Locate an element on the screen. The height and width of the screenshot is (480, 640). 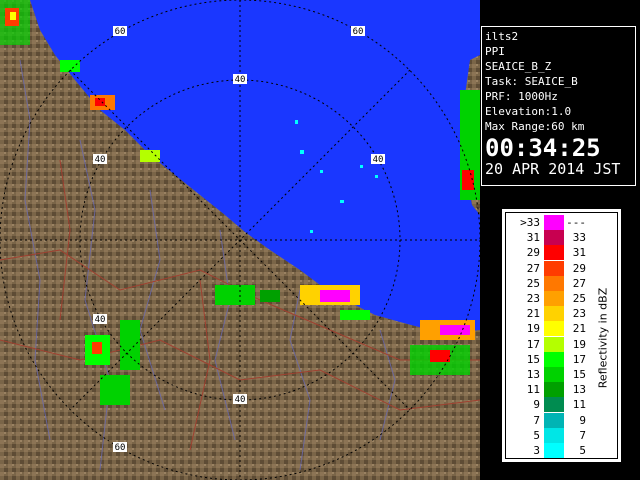
legend-row: 29 31 is located at coordinates (562, 253).